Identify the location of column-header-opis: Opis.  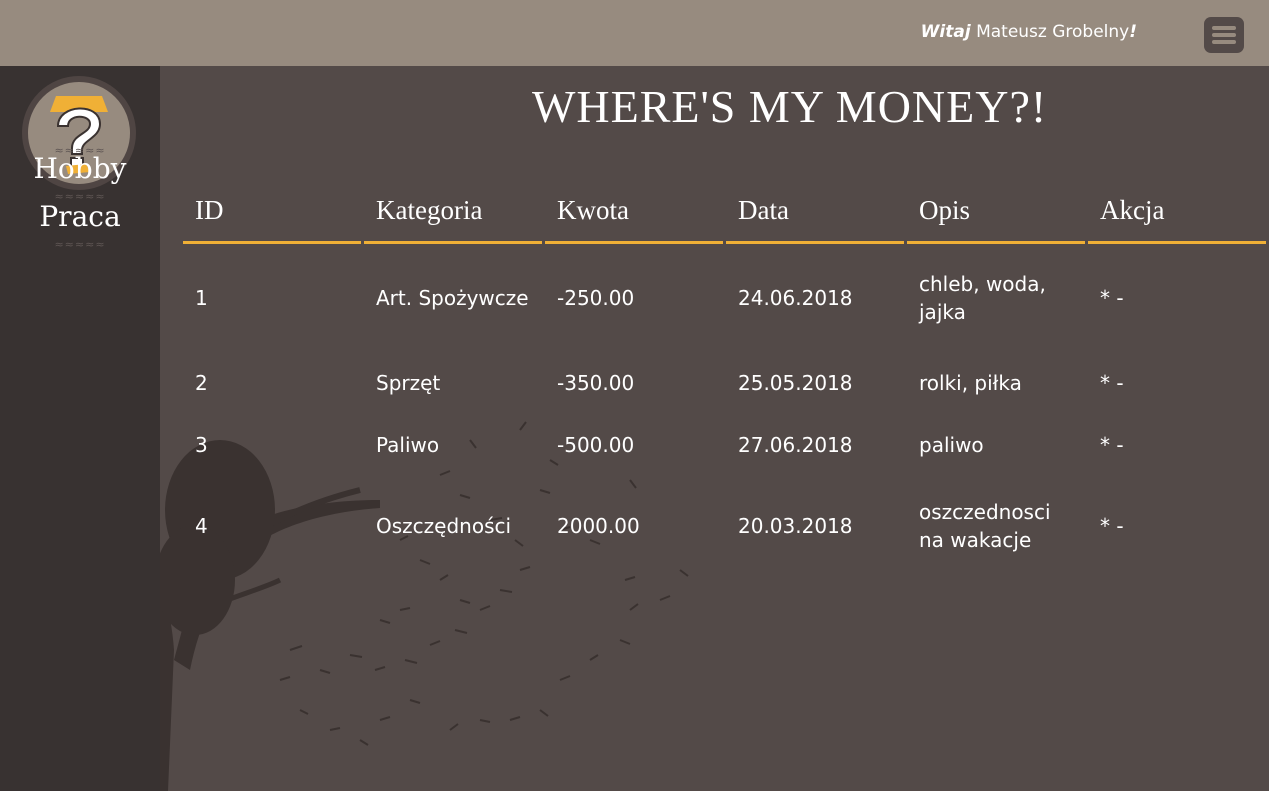
(996, 216).